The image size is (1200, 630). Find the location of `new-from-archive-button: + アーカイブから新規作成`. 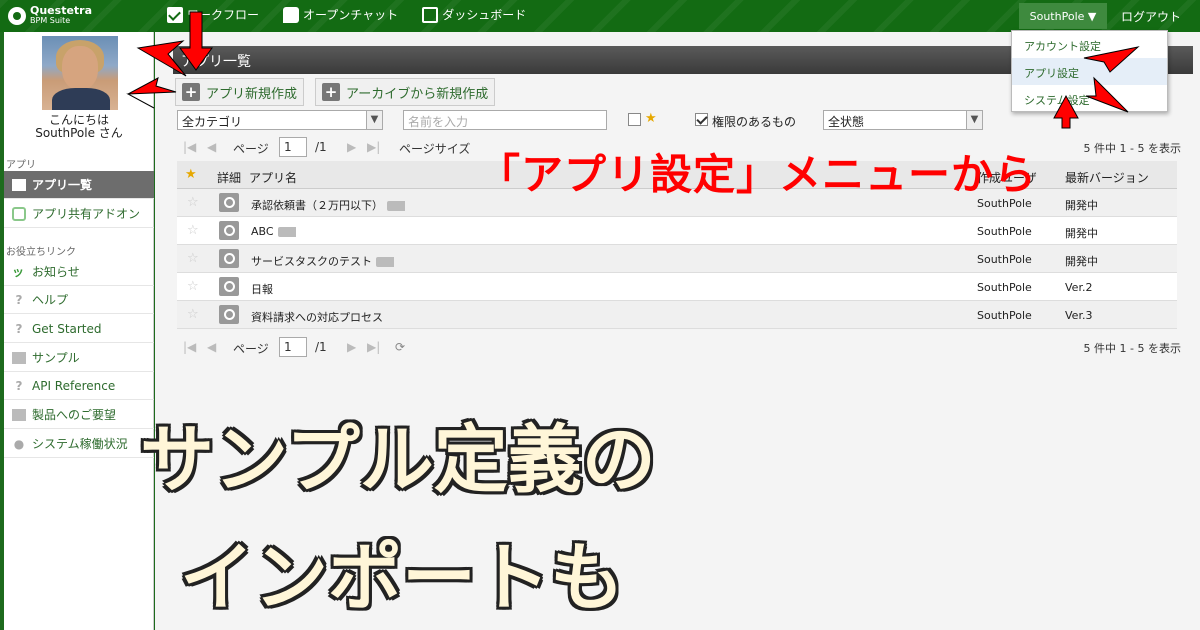

new-from-archive-button: + アーカイブから新規作成 is located at coordinates (405, 92).